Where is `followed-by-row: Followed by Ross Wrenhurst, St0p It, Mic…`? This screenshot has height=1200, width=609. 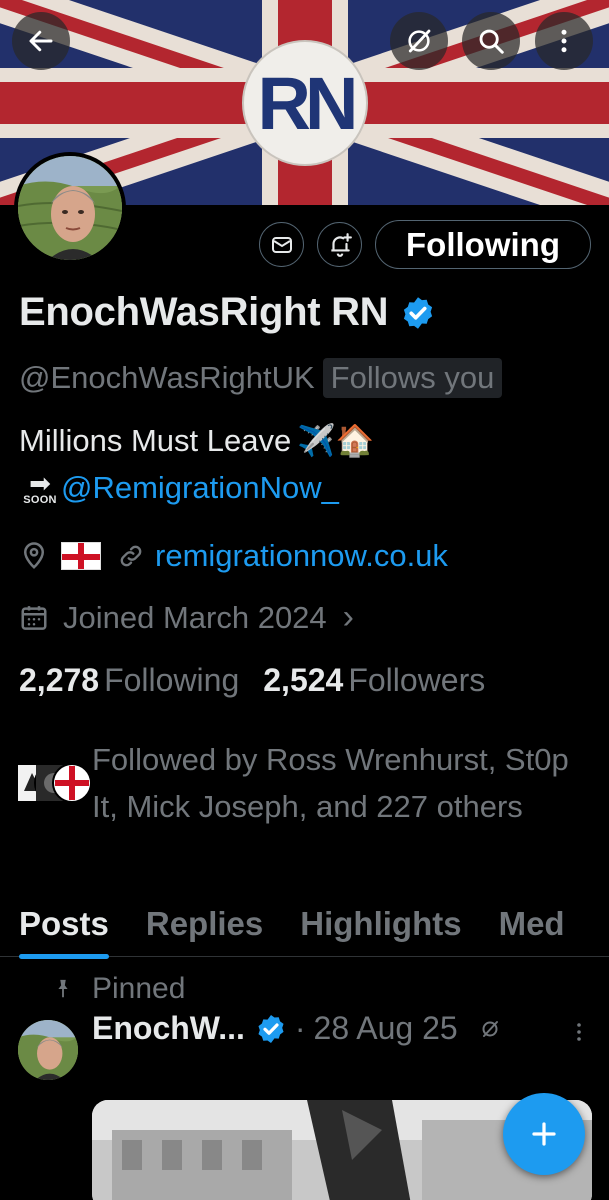
followed-by-row: Followed by Ross Wrenhurst, St0p It, Mic… is located at coordinates (304, 783).